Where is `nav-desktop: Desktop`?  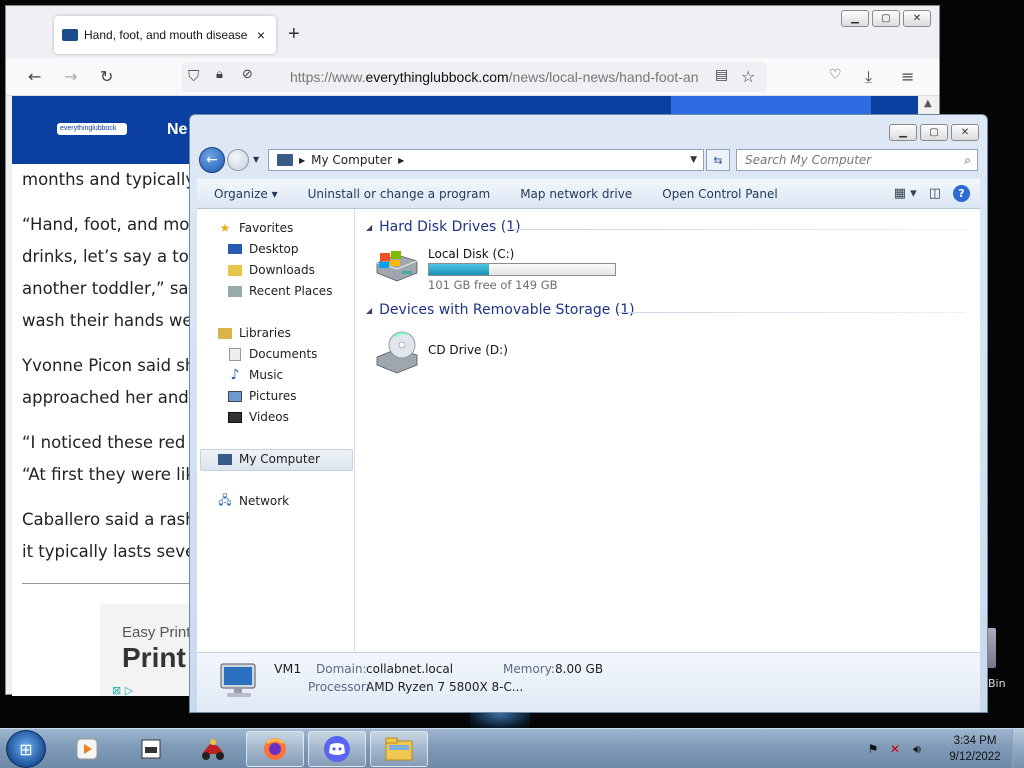
nav-desktop: Desktop is located at coordinates (263, 249).